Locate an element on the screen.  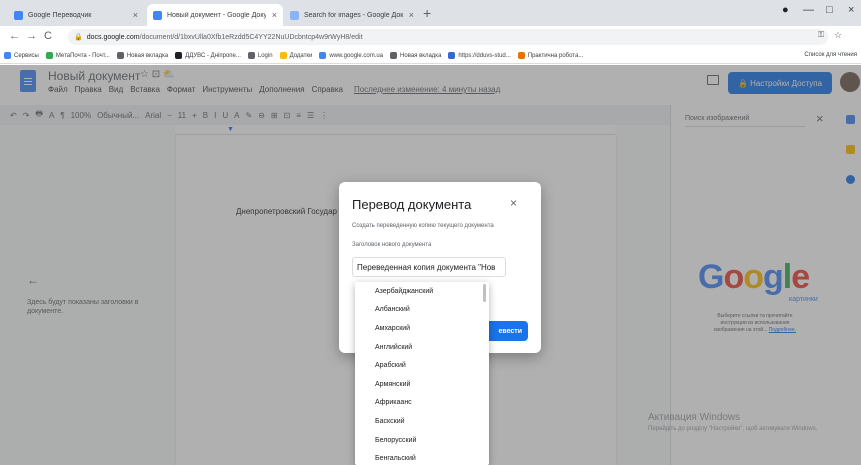
bookmark-item: Додатки is located at coordinates (296, 55).